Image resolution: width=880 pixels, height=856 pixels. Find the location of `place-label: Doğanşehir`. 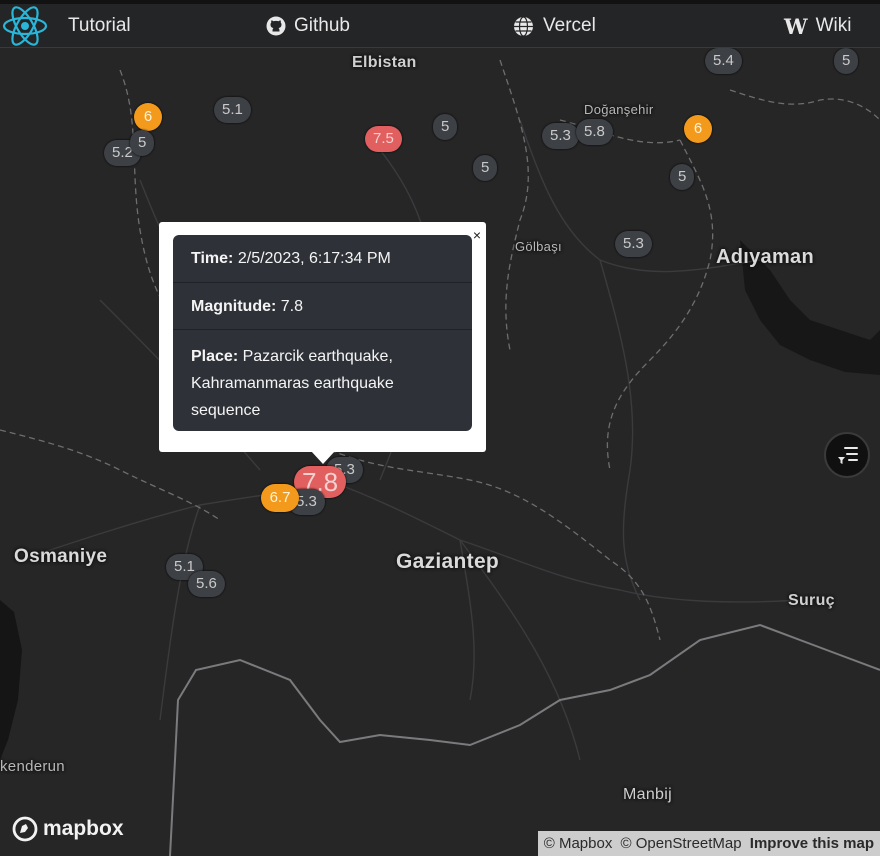

place-label: Doğanşehir is located at coordinates (619, 109).